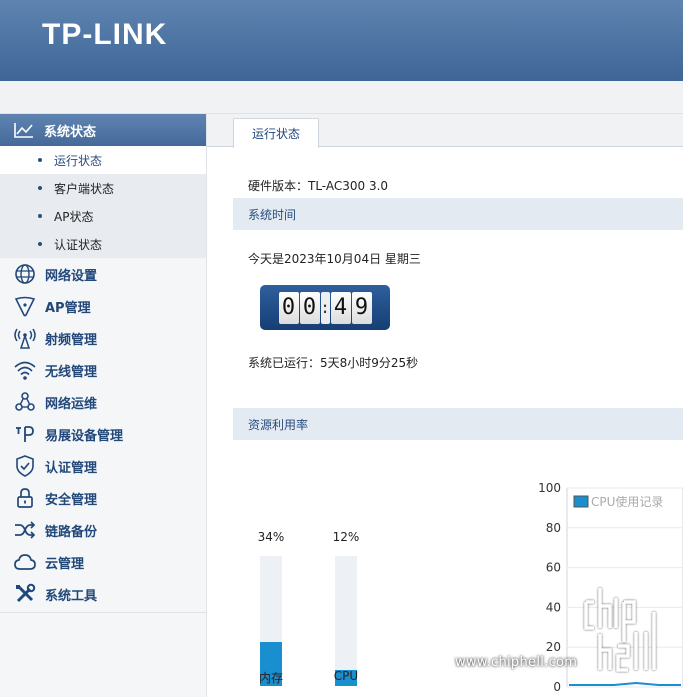  I want to click on sidebar-subitem-auth-status: 认证状态, so click(103, 244).